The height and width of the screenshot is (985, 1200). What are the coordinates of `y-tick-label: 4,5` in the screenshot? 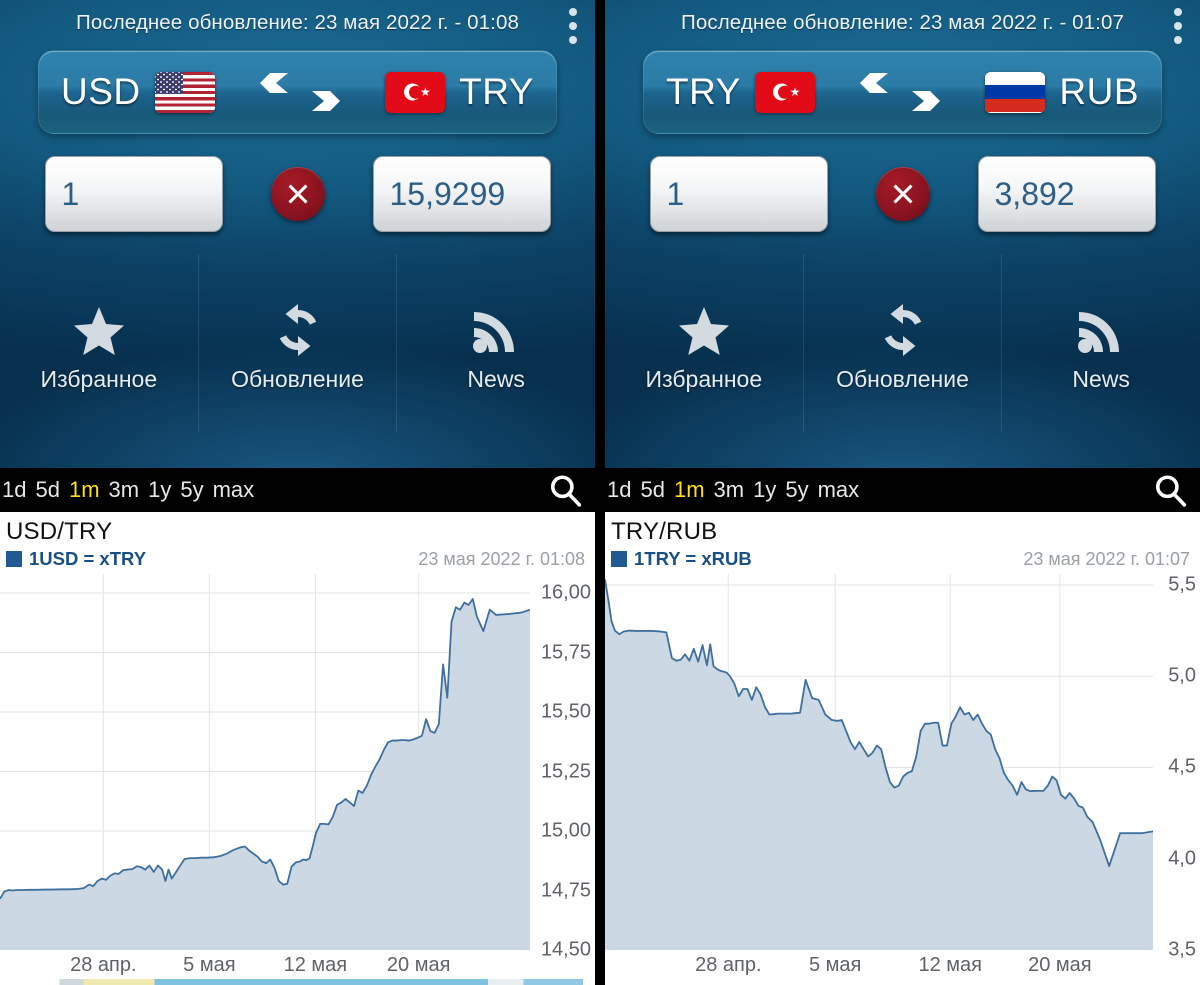 It's located at (1182, 766).